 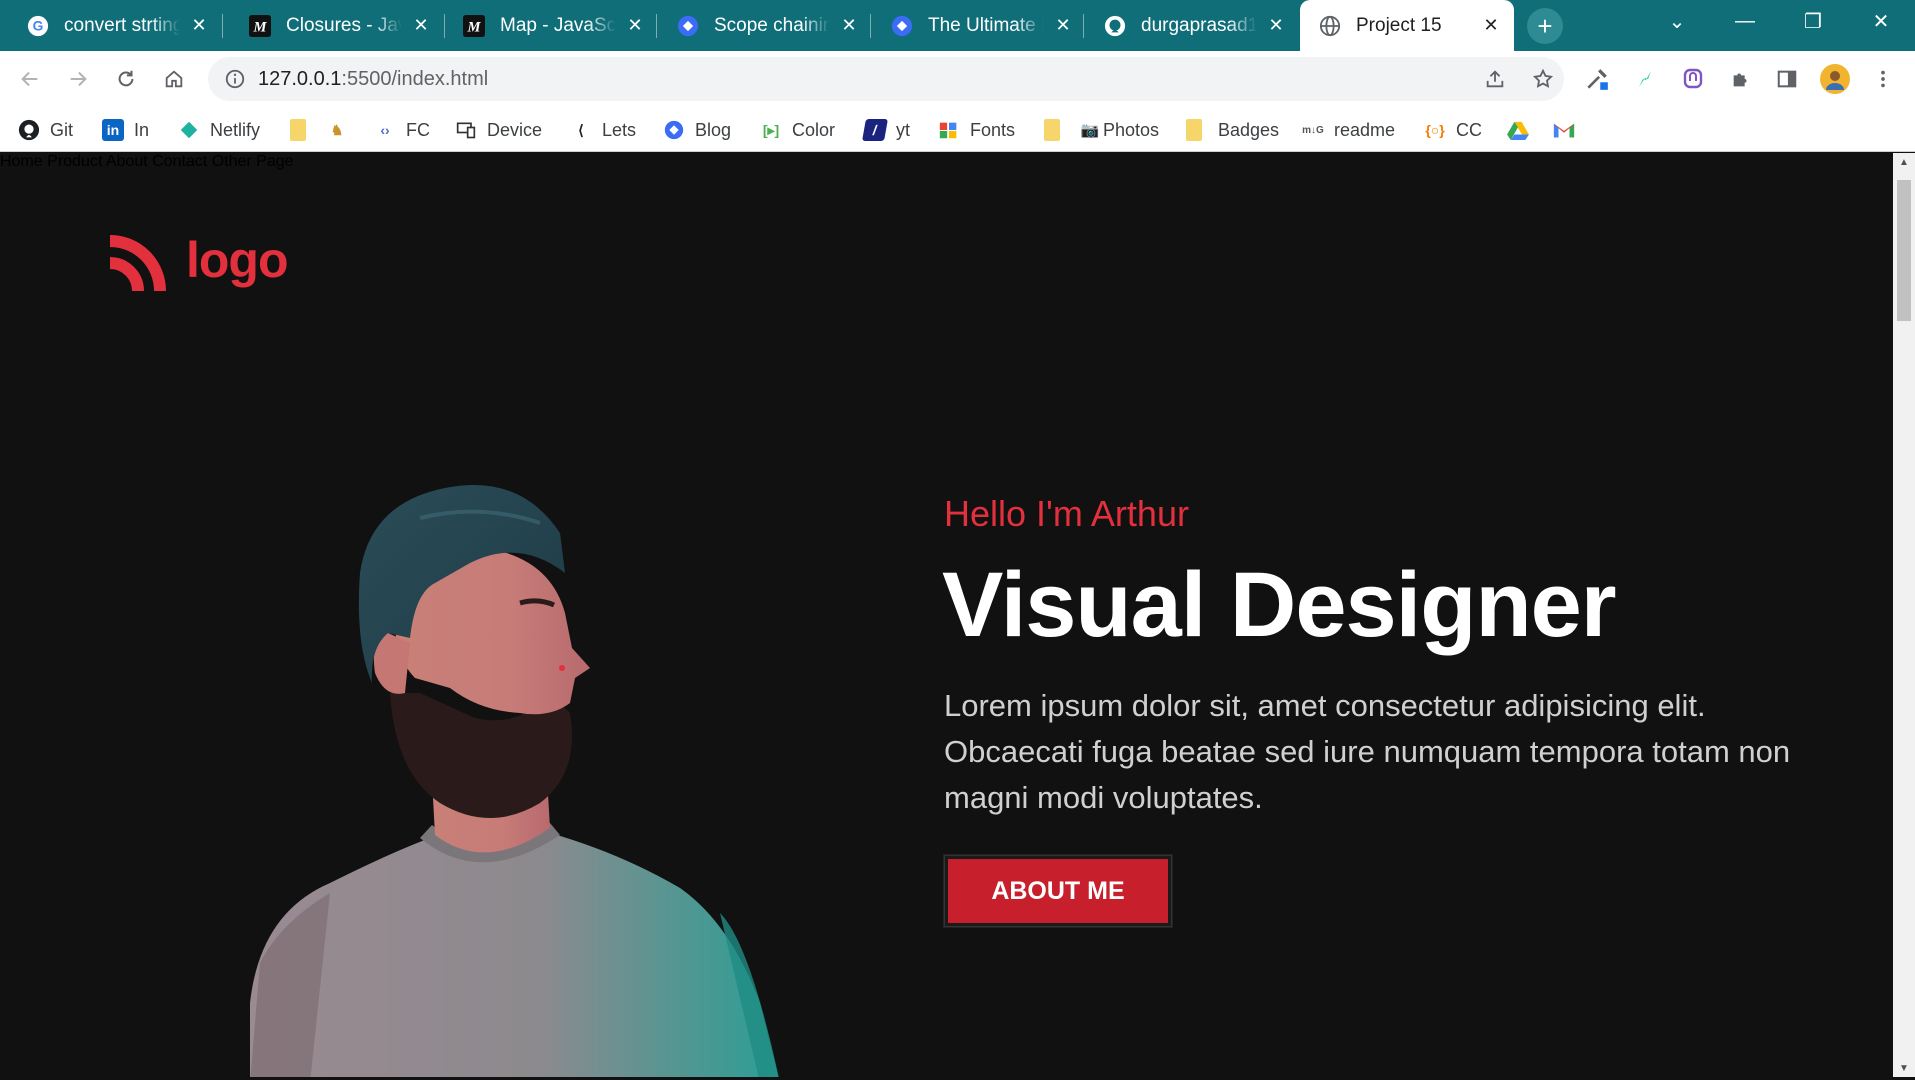 What do you see at coordinates (886, 79) in the screenshot?
I see `address-bar: 127.0.0.1:5500/index.html` at bounding box center [886, 79].